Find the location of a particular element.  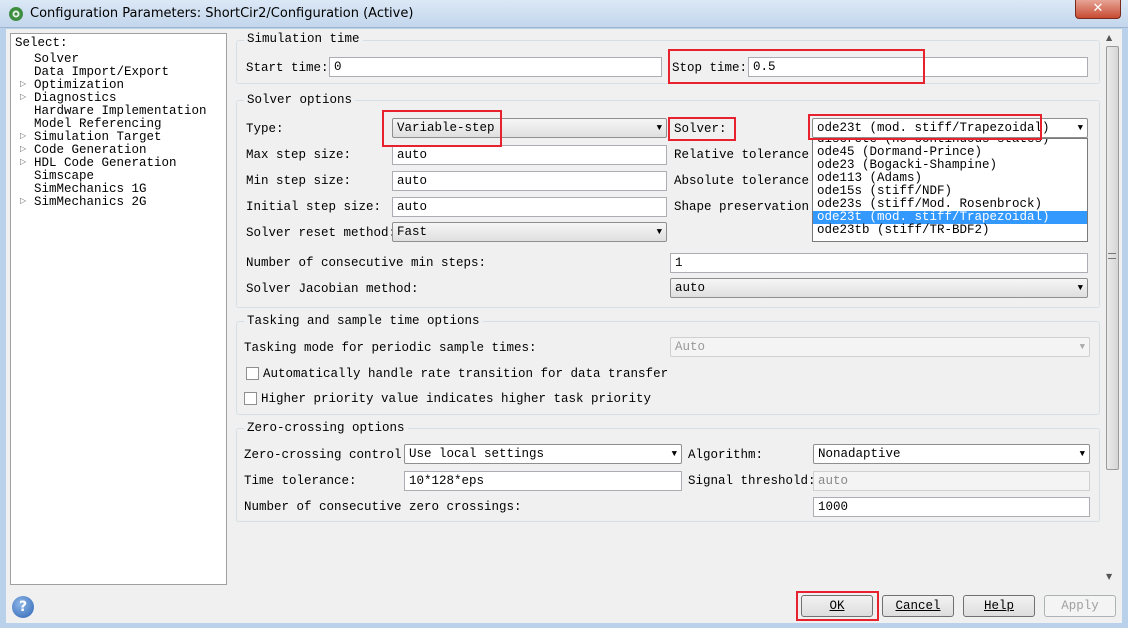

start-time-input: 0 is located at coordinates (495, 67).